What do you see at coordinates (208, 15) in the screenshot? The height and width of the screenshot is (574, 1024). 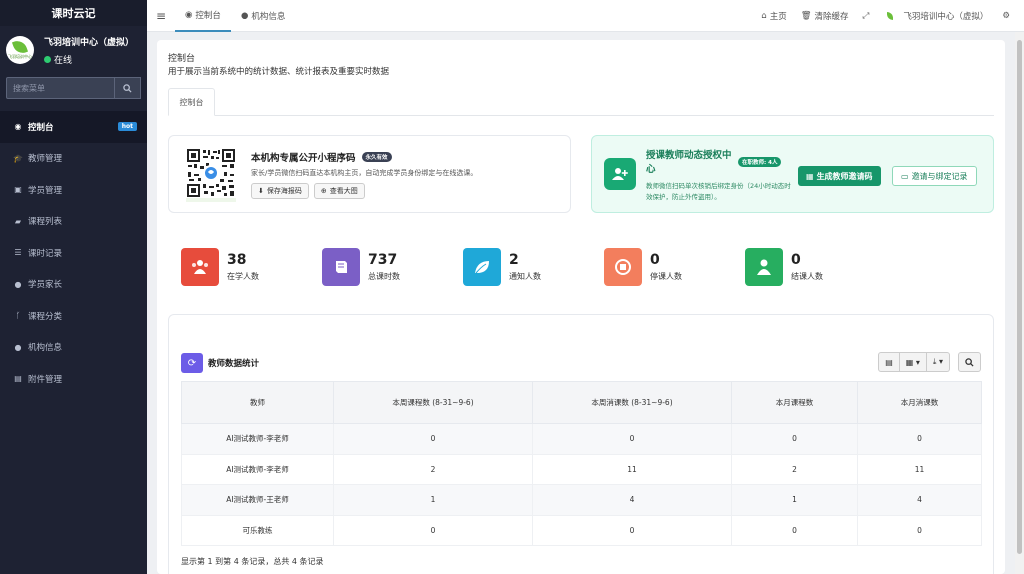 I see `tab-label: 控制台` at bounding box center [208, 15].